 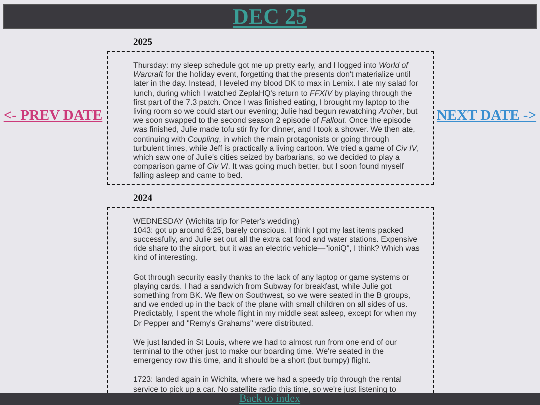 I want to click on entry-year: 2024, so click(x=144, y=199).